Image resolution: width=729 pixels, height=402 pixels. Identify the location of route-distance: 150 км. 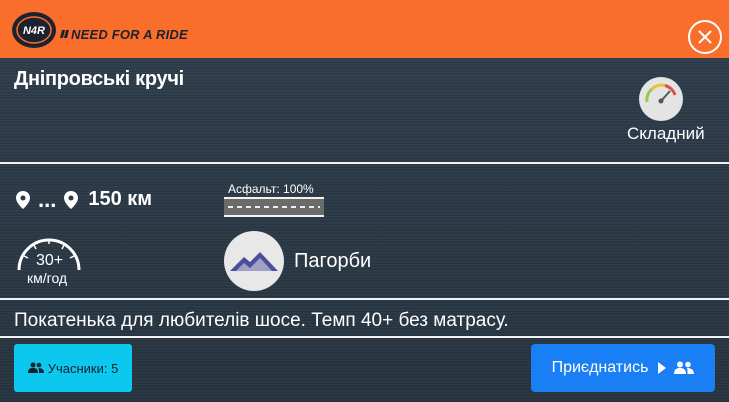
(120, 199).